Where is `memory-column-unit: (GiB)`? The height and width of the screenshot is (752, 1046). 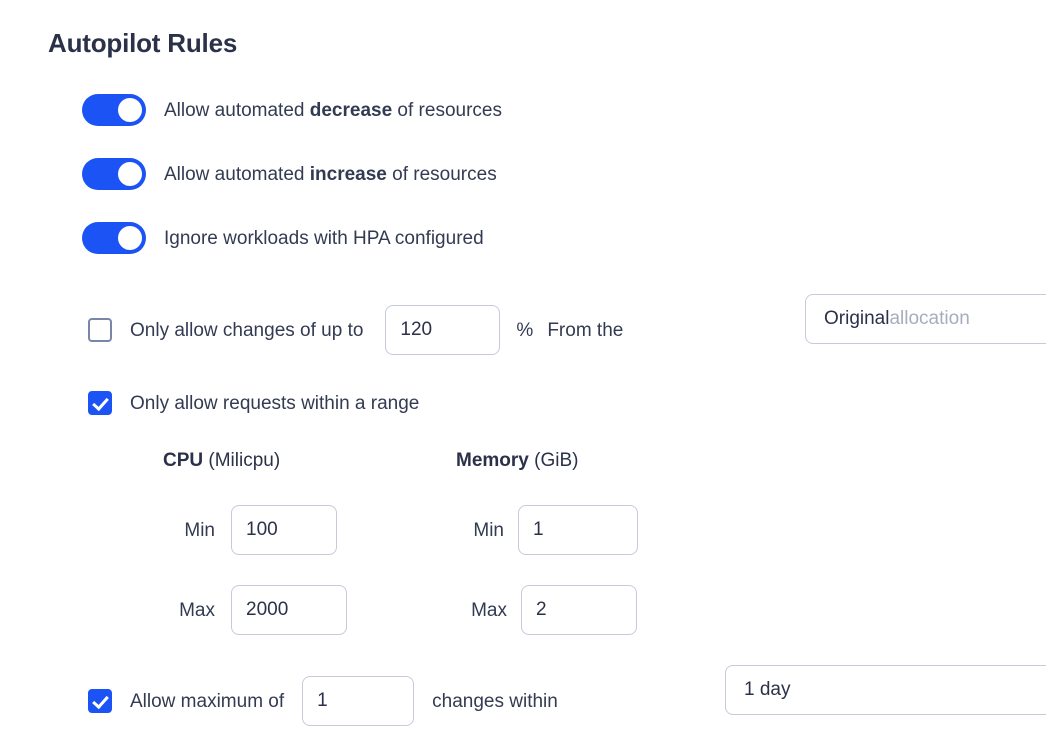 memory-column-unit: (GiB) is located at coordinates (556, 460).